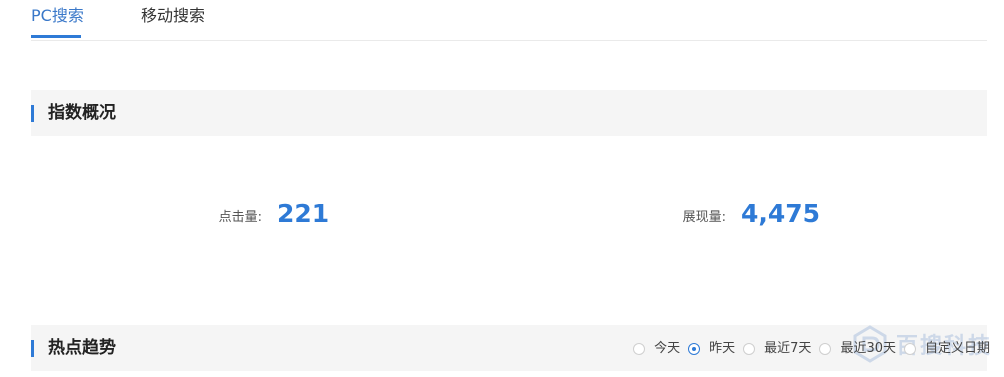  What do you see at coordinates (722, 348) in the screenshot?
I see `radio-label: 昨天` at bounding box center [722, 348].